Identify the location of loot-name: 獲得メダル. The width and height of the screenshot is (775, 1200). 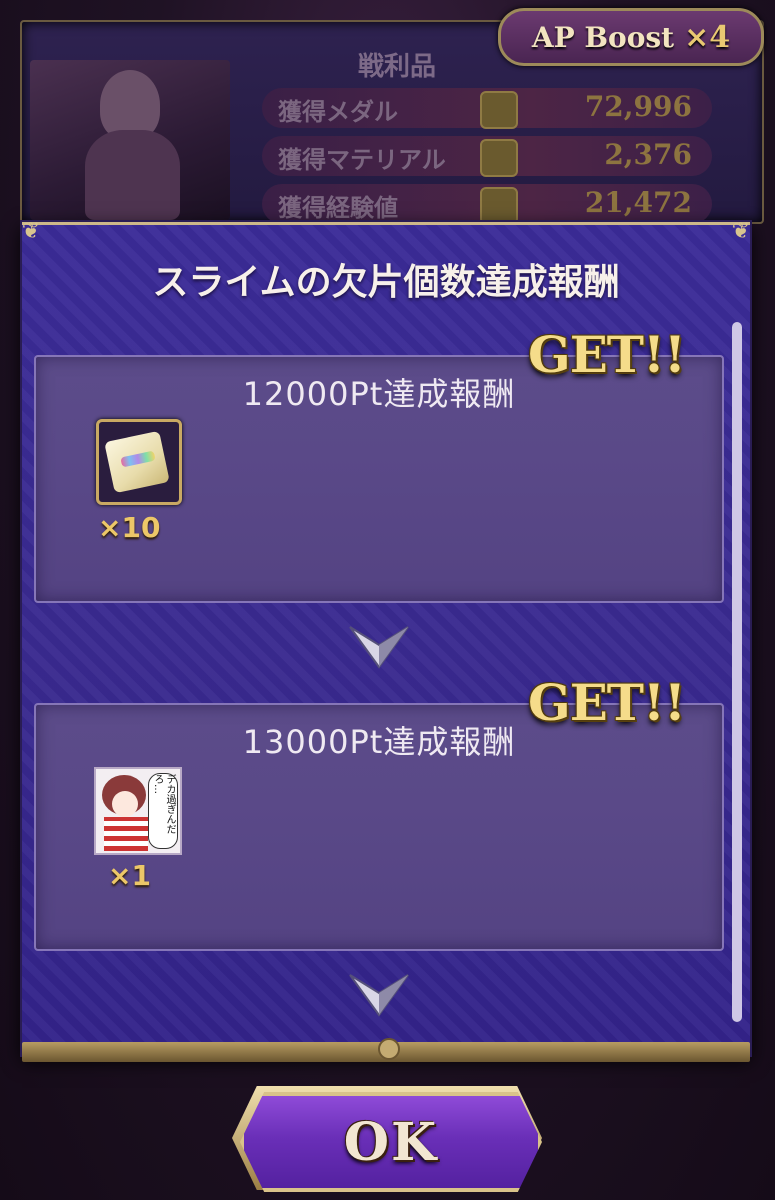
(338, 112).